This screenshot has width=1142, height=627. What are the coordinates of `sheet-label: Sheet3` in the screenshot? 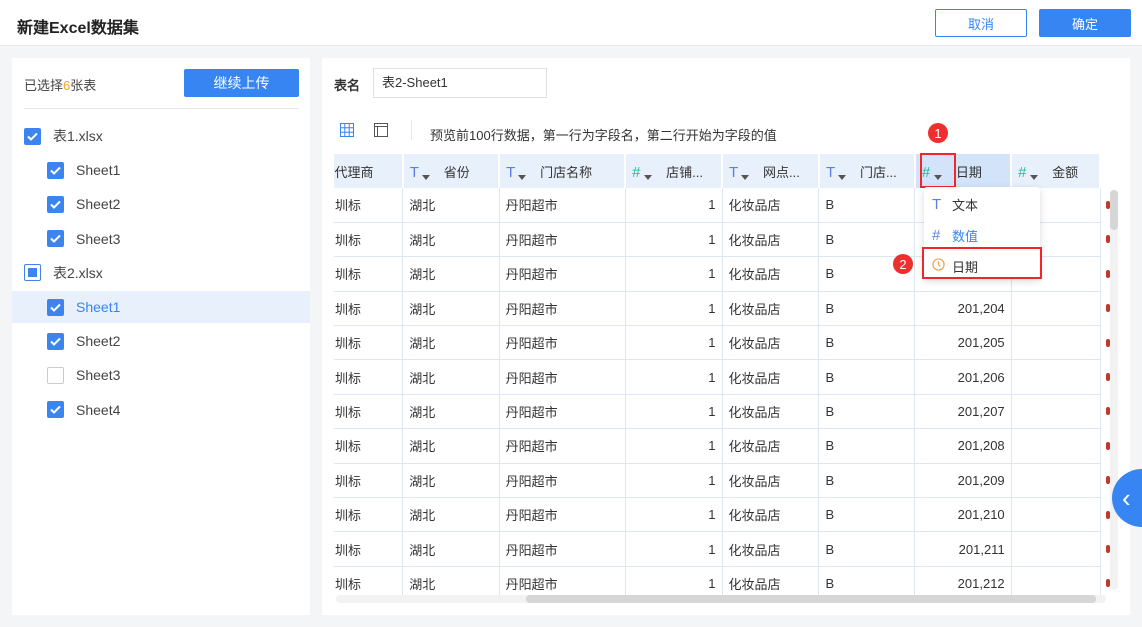 It's located at (98, 375).